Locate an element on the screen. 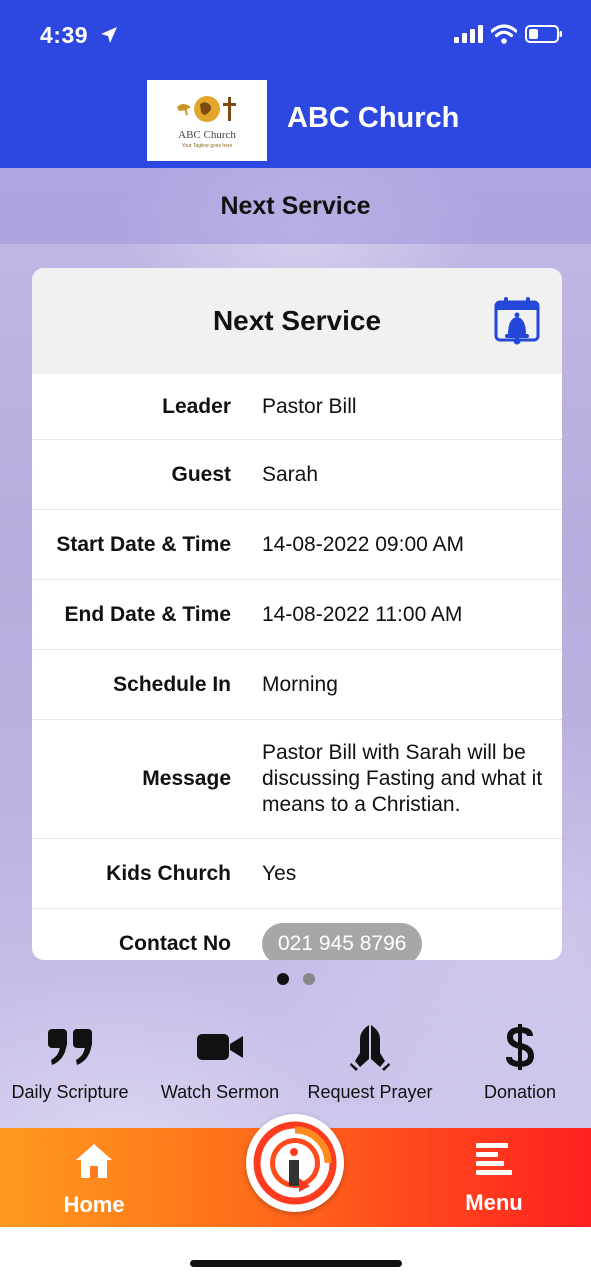 Image resolution: width=591 pixels, height=1280 pixels. status-time: 4:39 is located at coordinates (79, 35).